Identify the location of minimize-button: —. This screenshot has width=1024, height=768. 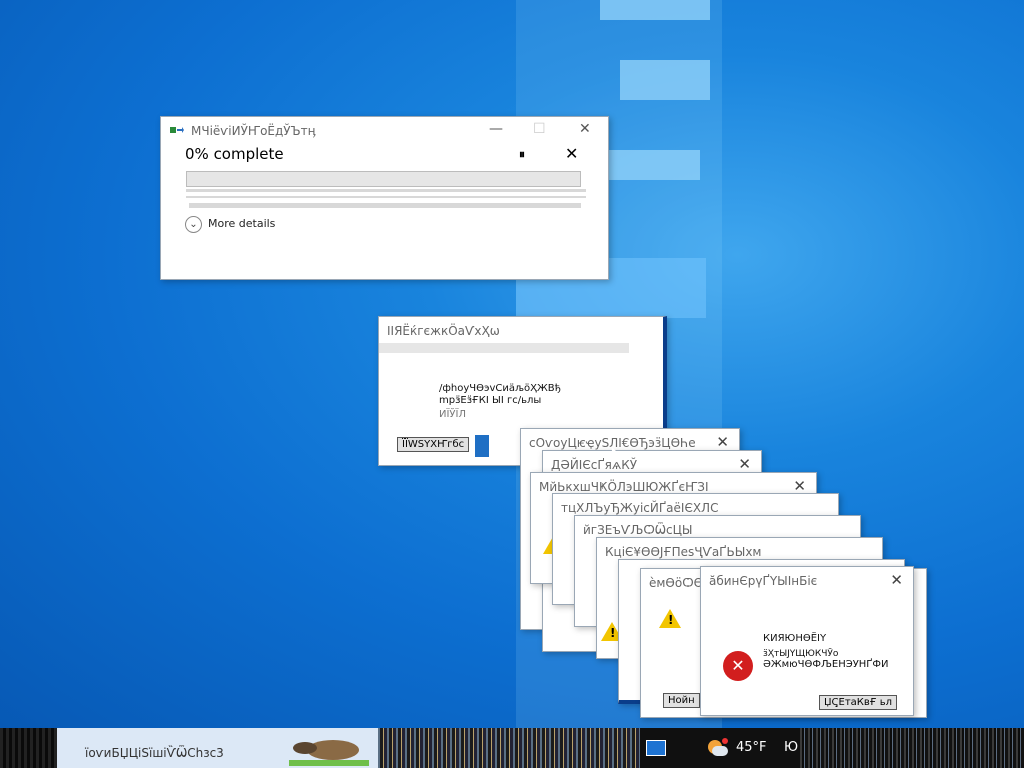
(496, 129).